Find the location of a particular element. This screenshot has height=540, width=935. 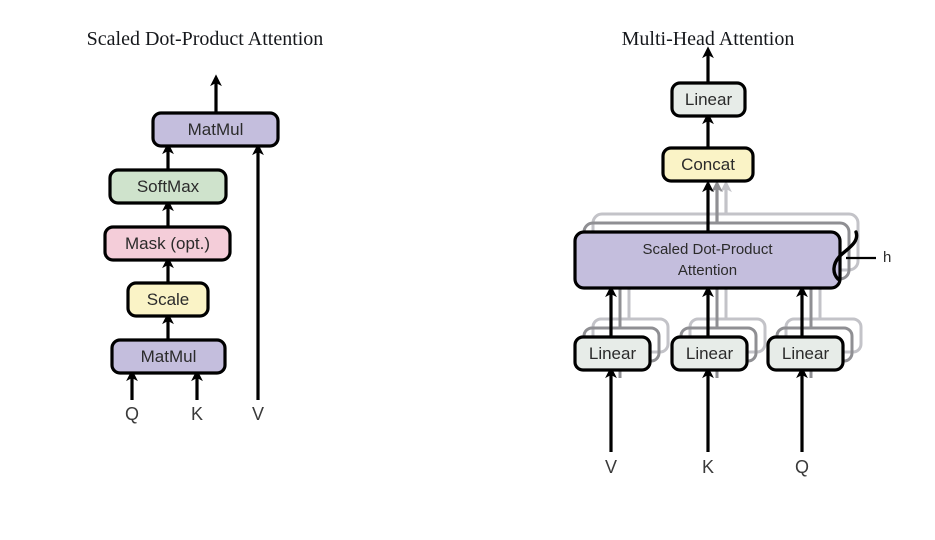

node-mask: Mask (opt.) is located at coordinates (167, 243).